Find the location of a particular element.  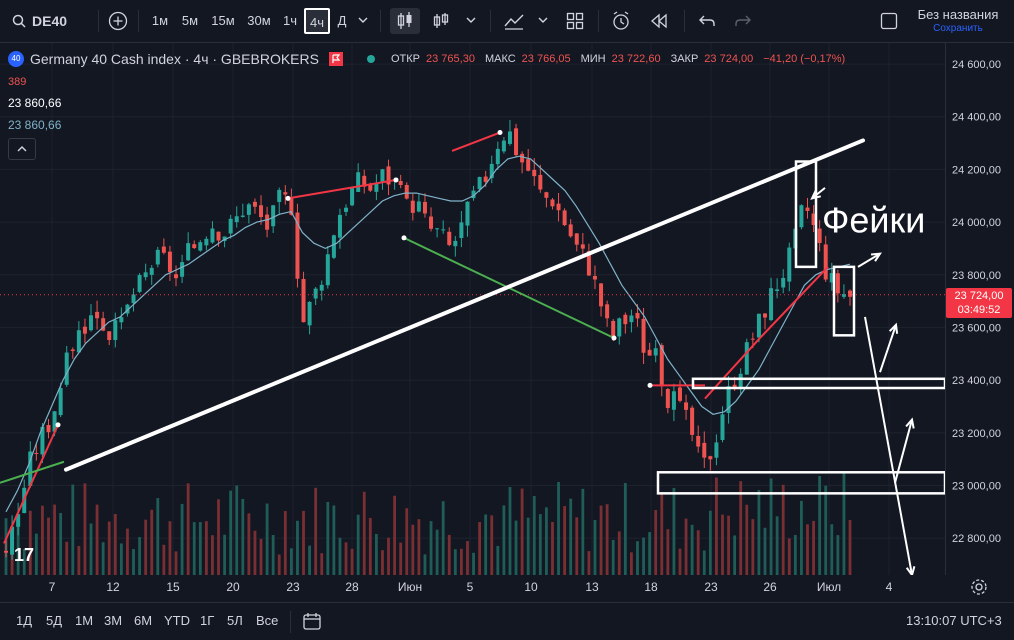

close-value: 23 724,00 is located at coordinates (729, 59).